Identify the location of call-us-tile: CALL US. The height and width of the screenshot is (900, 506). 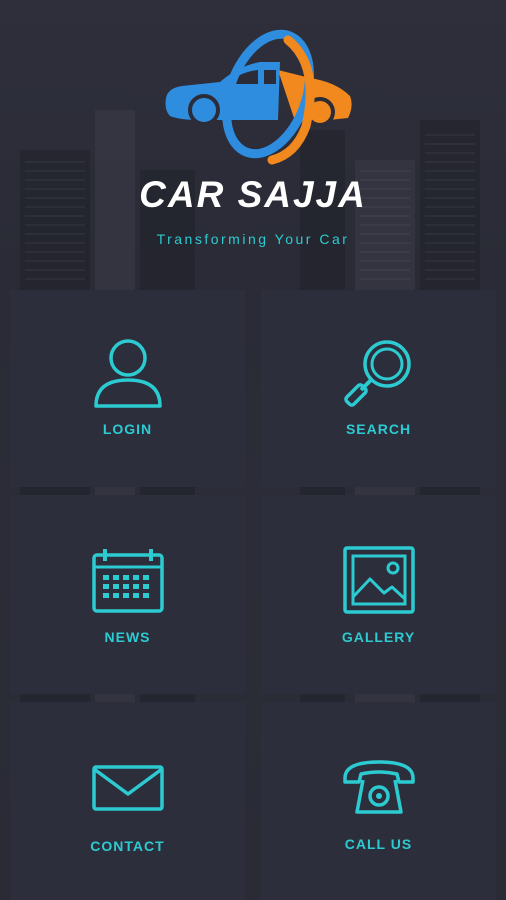
(378, 801).